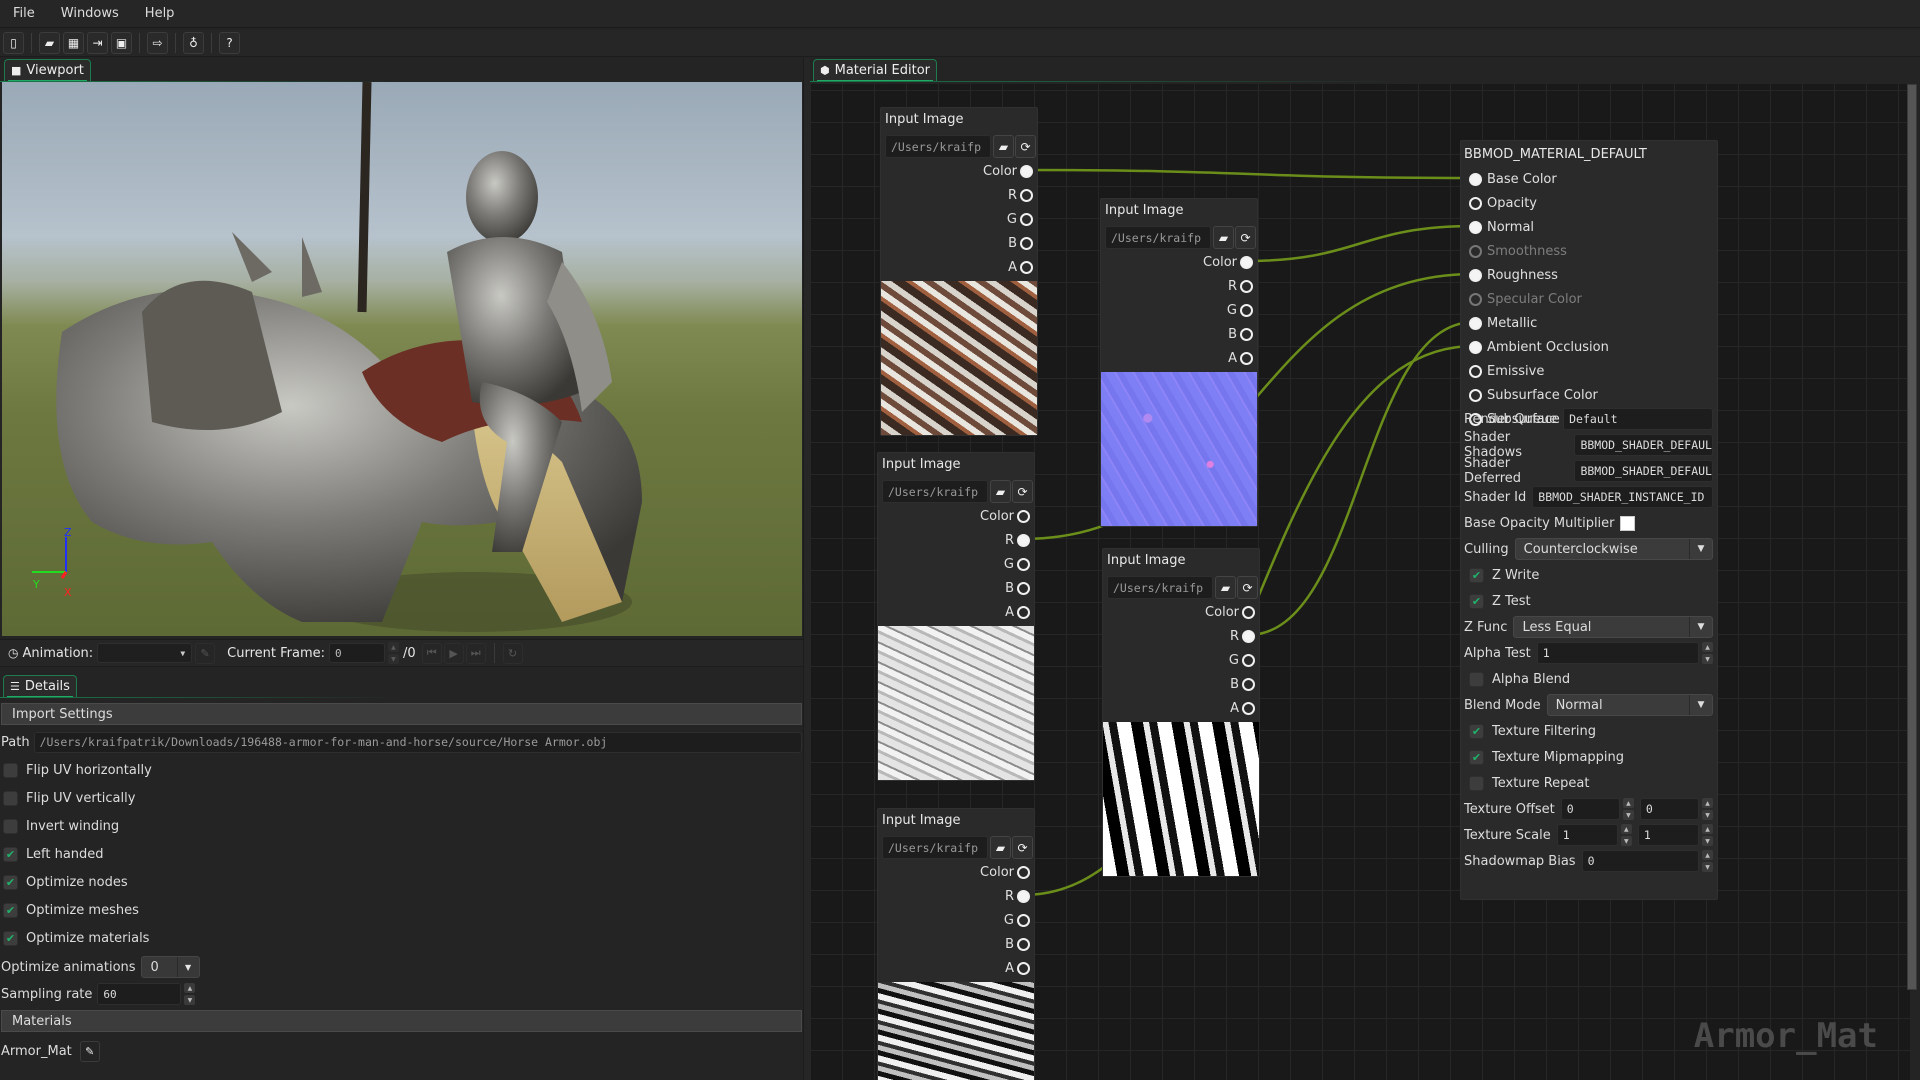 This screenshot has width=1920, height=1080. Describe the element at coordinates (1613, 549) in the screenshot. I see `culling-select: Counterclockwise ▼` at that location.